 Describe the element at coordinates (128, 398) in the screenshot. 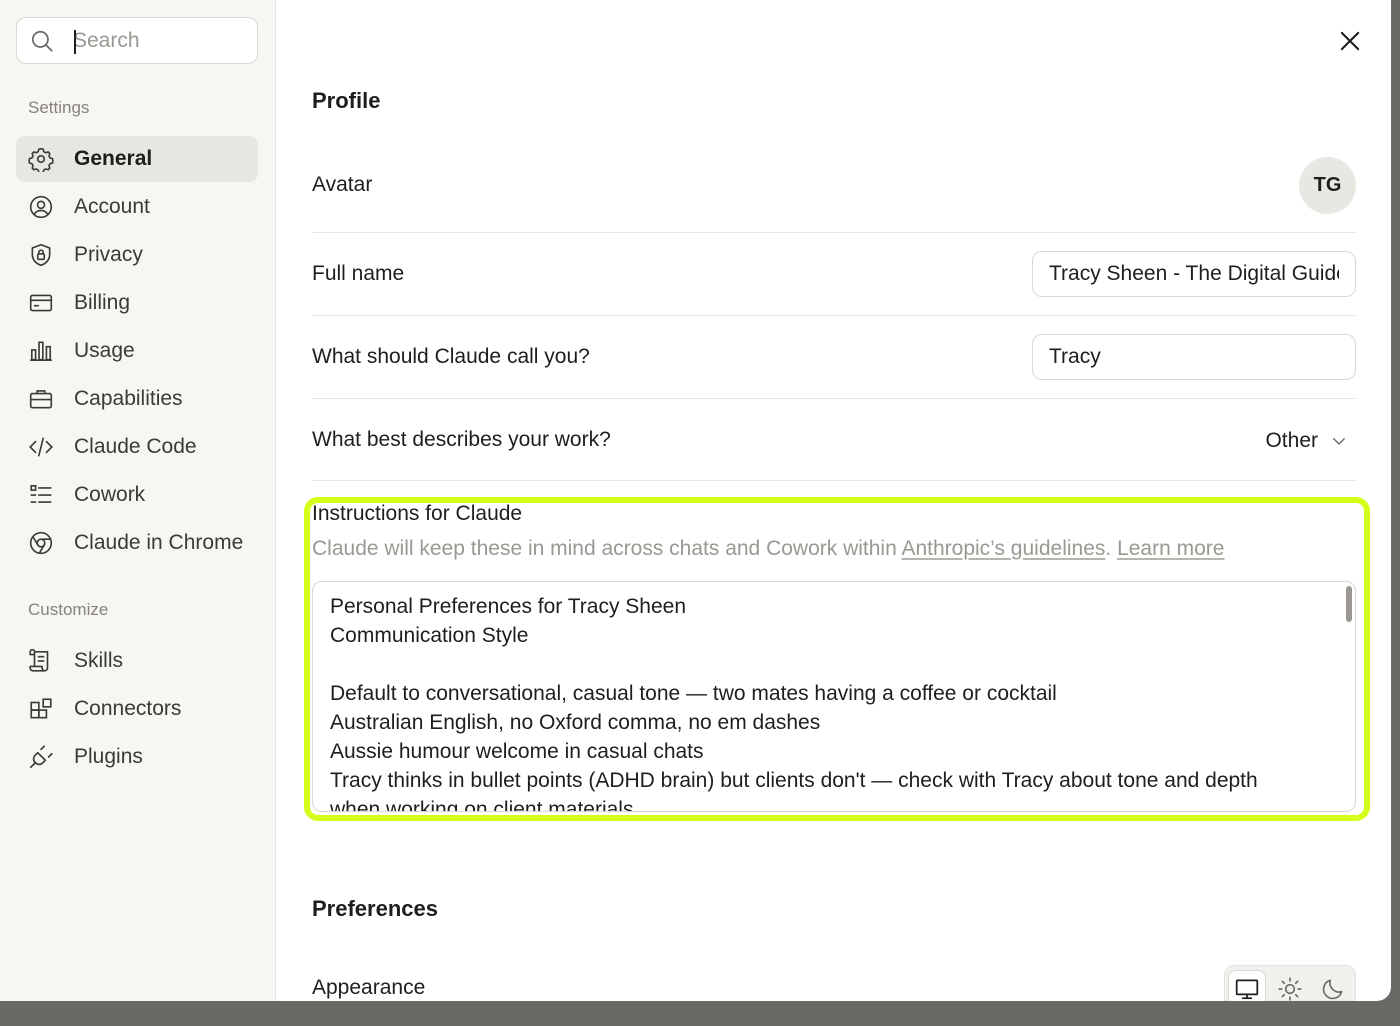

I see `sidebar-item-label: Capabilities` at that location.